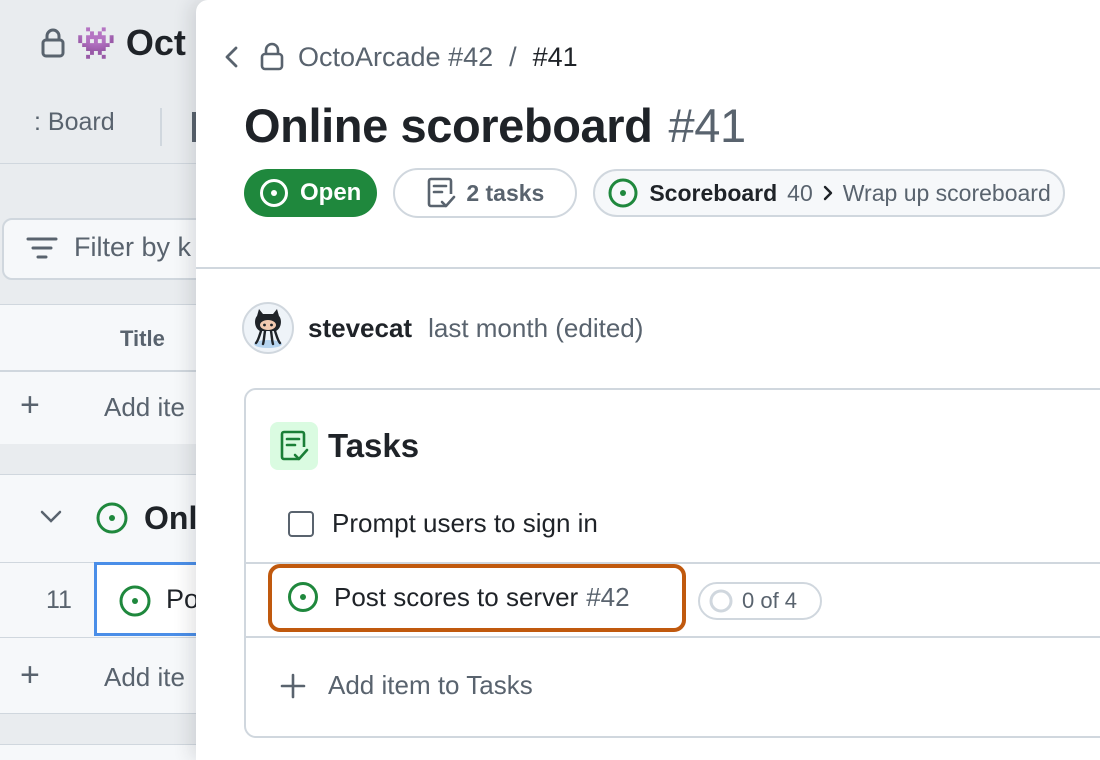  I want to click on parent-issue-subtitle: Wrap up scoreboard, so click(946, 192).